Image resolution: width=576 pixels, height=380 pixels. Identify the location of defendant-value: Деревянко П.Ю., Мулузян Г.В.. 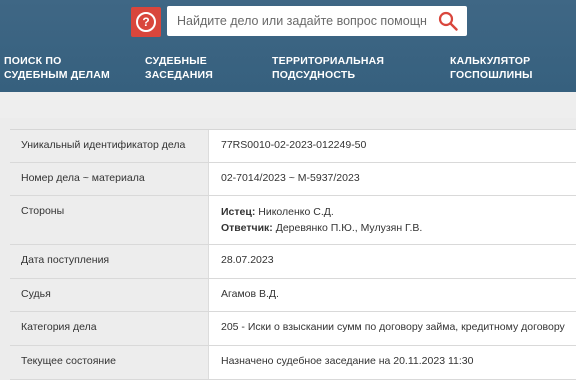
(349, 228).